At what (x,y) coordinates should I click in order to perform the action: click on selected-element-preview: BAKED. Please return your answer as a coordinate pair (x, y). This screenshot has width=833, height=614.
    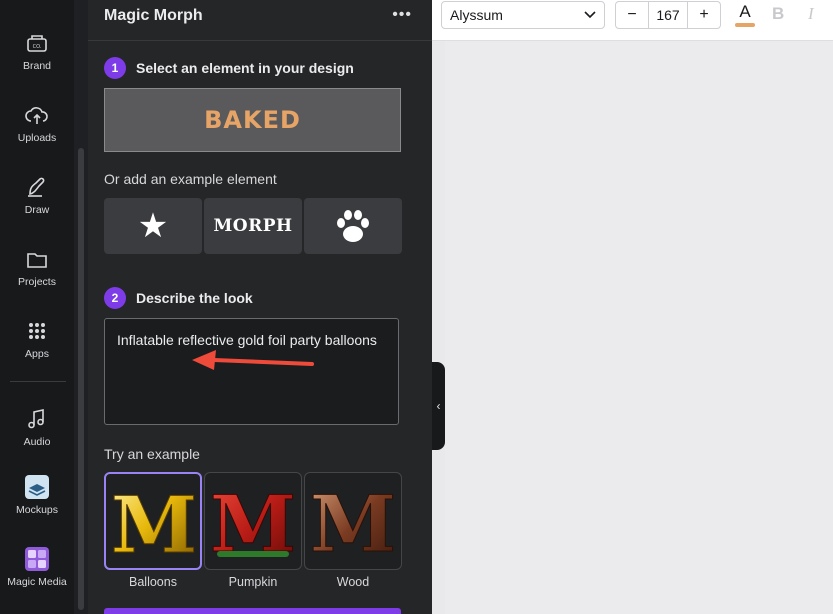
    Looking at the image, I should click on (252, 120).